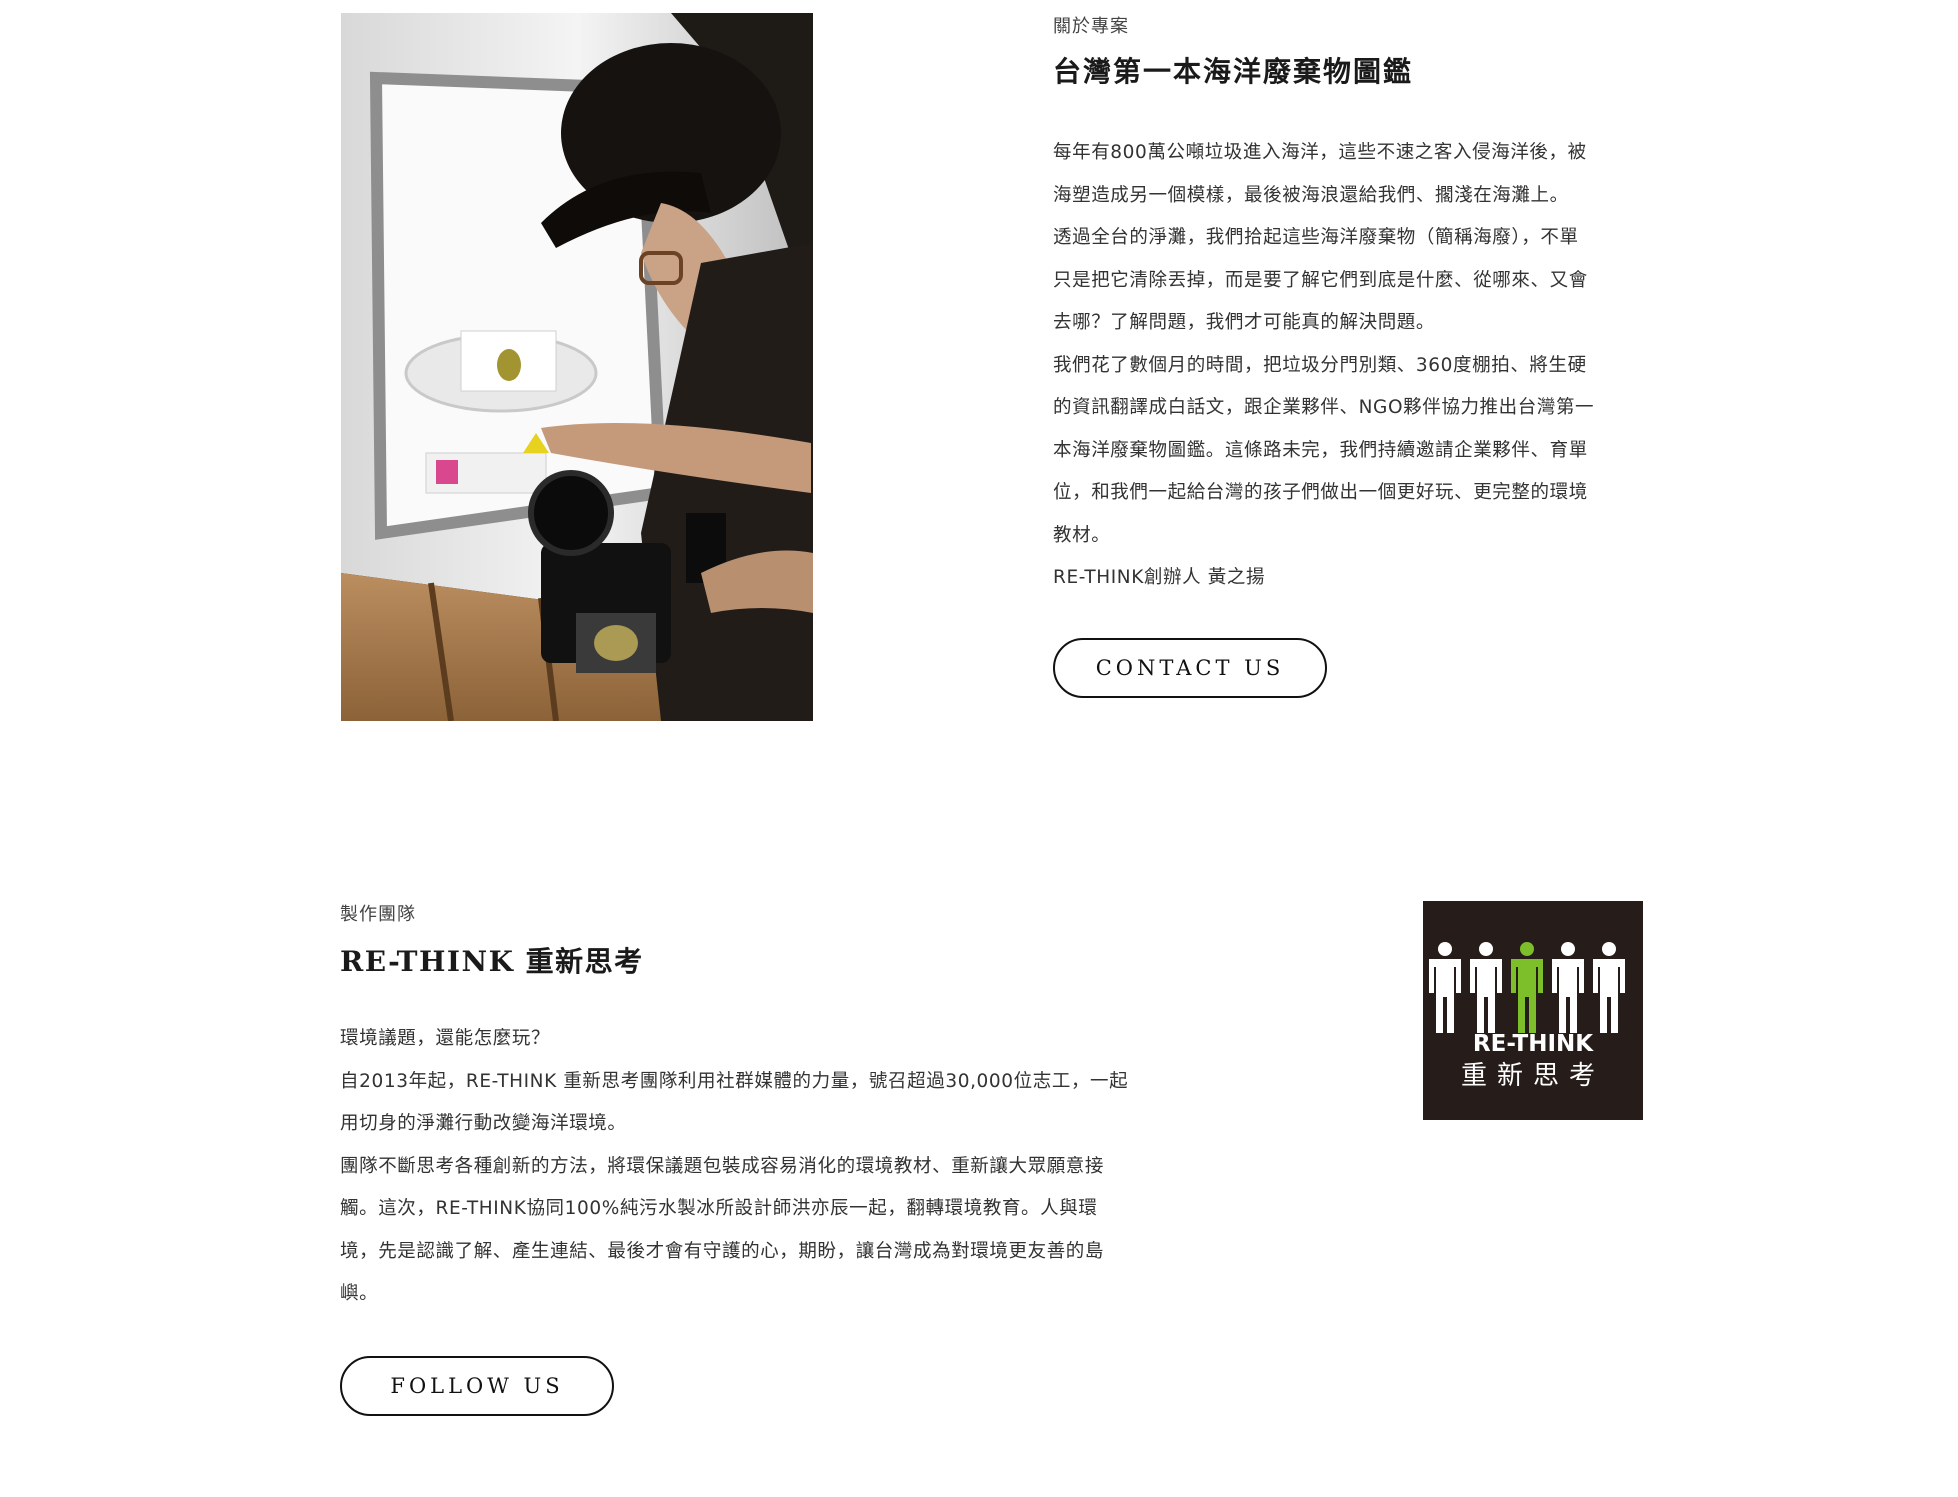 The width and height of the screenshot is (1958, 1497). I want to click on team-line: 境，先是認識了解、產生連結、最後才會有守護的心，期盼，讓台灣成為對環境更友善的島, so click(722, 1251).